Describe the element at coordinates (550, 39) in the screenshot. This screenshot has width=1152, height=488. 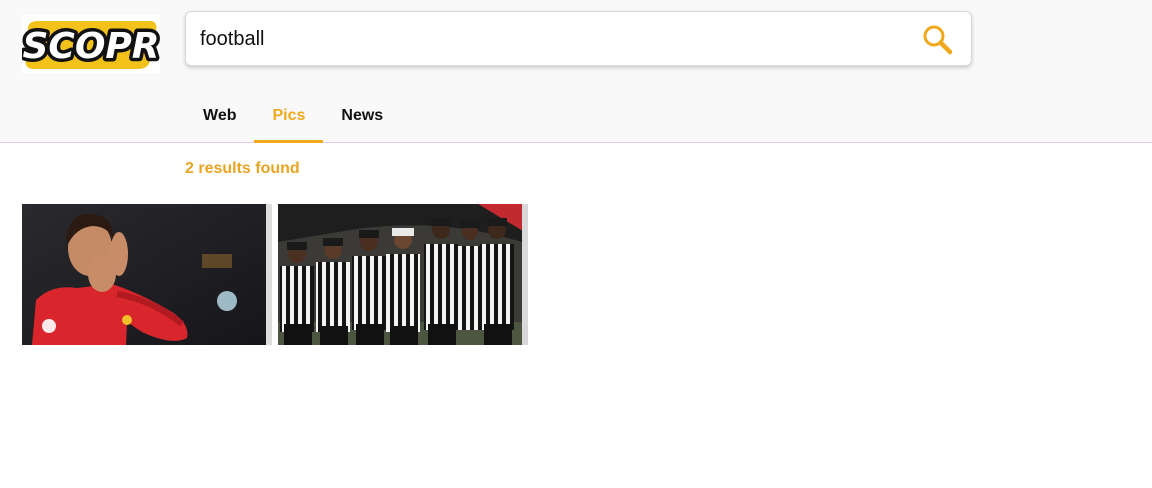
I see `search-input` at that location.